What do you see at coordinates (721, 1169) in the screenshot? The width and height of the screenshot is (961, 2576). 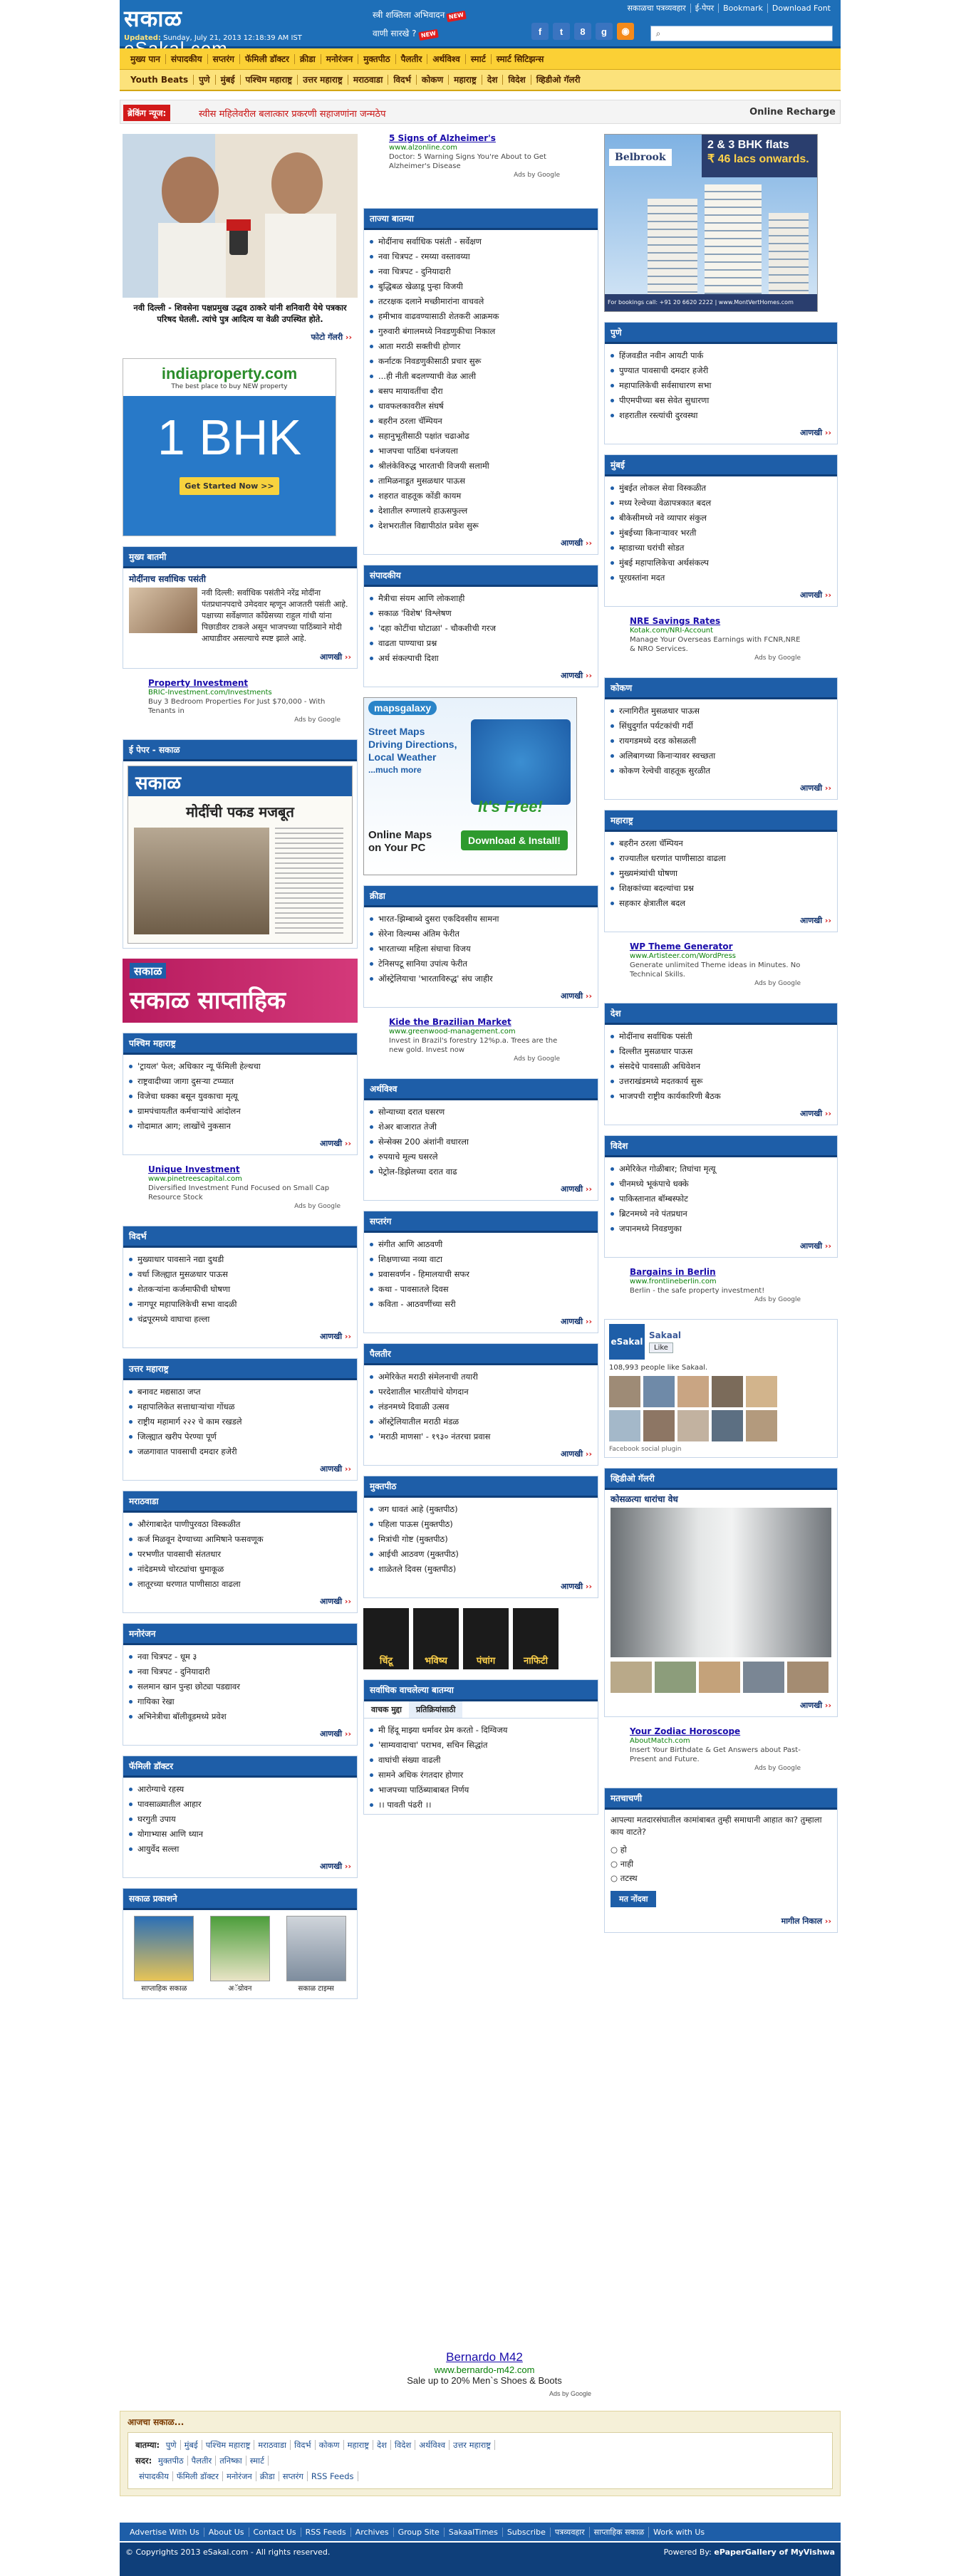 I see `headline-link: अमेरिकेत गोळीबार; तिघांचा मृत्यू` at bounding box center [721, 1169].